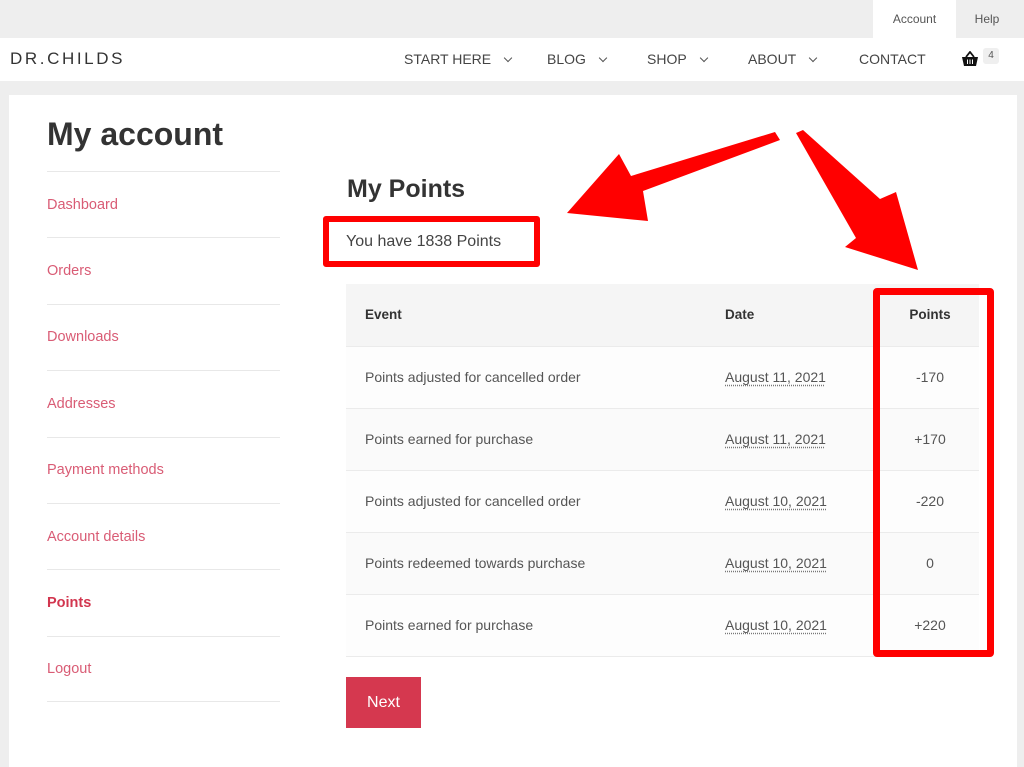  Describe the element at coordinates (930, 562) in the screenshot. I see `points-cell: 0` at that location.